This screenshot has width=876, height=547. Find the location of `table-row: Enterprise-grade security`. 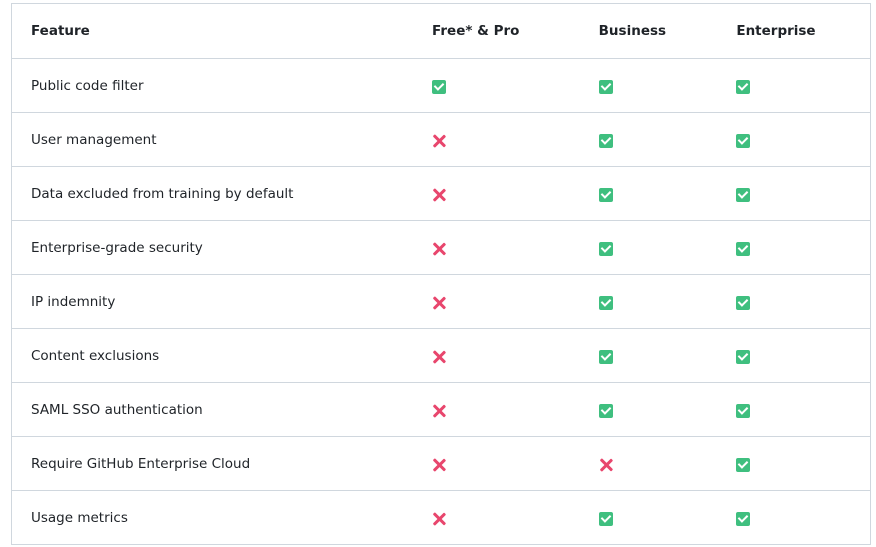

table-row: Enterprise-grade security is located at coordinates (441, 247).